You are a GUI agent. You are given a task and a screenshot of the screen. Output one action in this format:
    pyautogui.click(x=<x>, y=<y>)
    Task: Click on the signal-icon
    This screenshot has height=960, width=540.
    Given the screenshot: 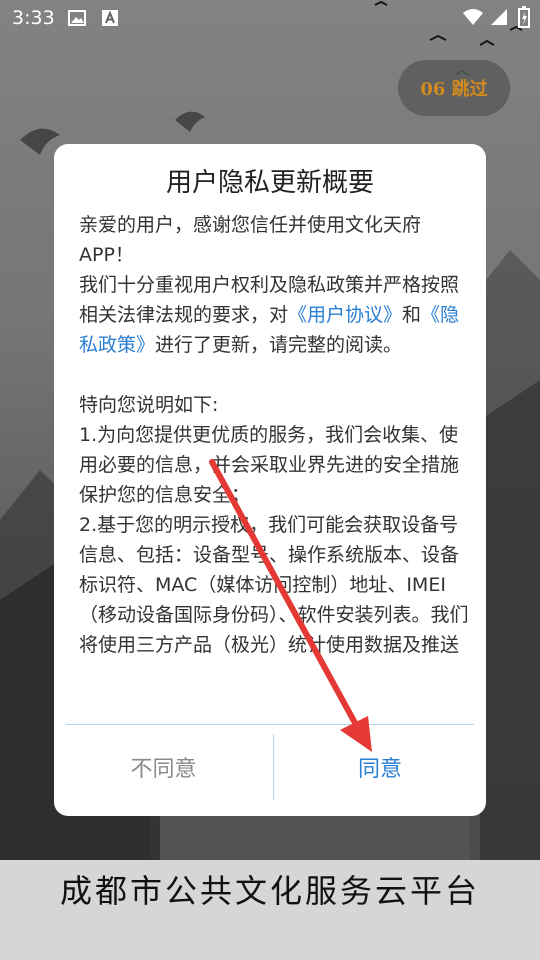 What is the action you would take?
    pyautogui.click(x=499, y=19)
    